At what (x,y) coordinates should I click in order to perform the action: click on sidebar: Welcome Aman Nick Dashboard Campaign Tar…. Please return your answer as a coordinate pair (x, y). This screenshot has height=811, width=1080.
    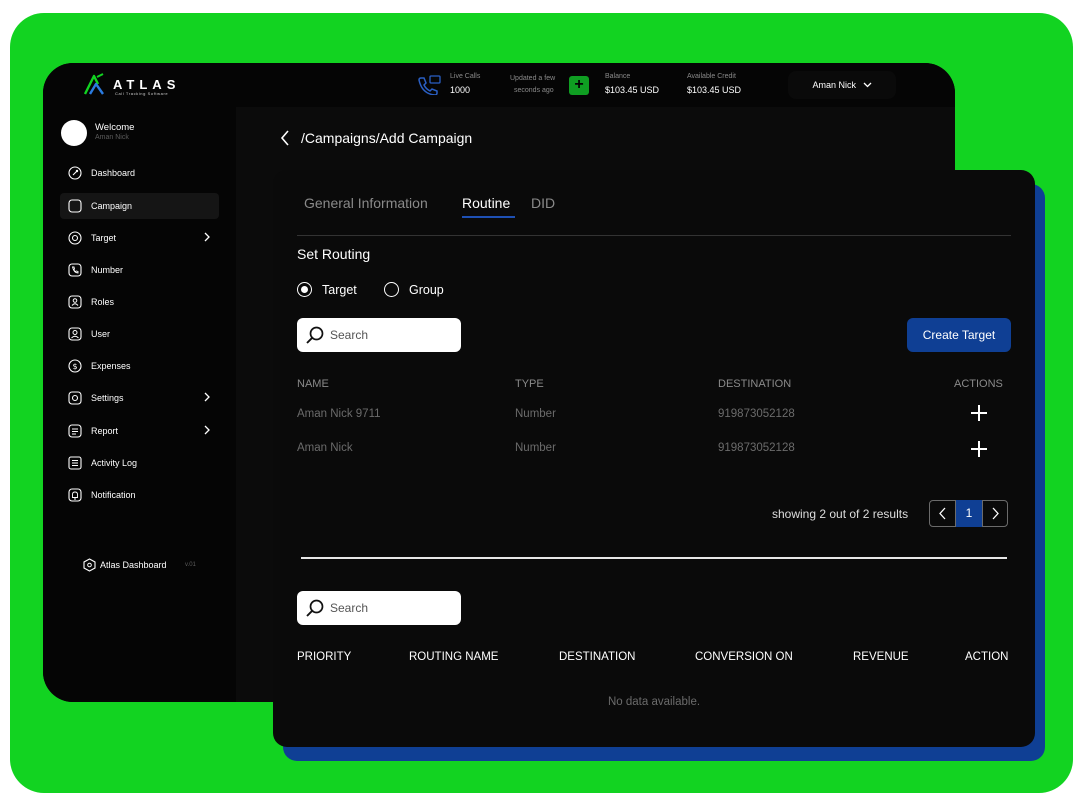
    Looking at the image, I should click on (139, 404).